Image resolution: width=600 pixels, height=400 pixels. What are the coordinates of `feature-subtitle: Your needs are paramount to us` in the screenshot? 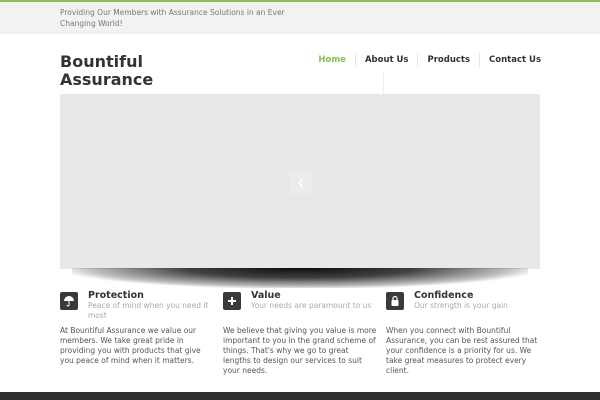 It's located at (311, 305).